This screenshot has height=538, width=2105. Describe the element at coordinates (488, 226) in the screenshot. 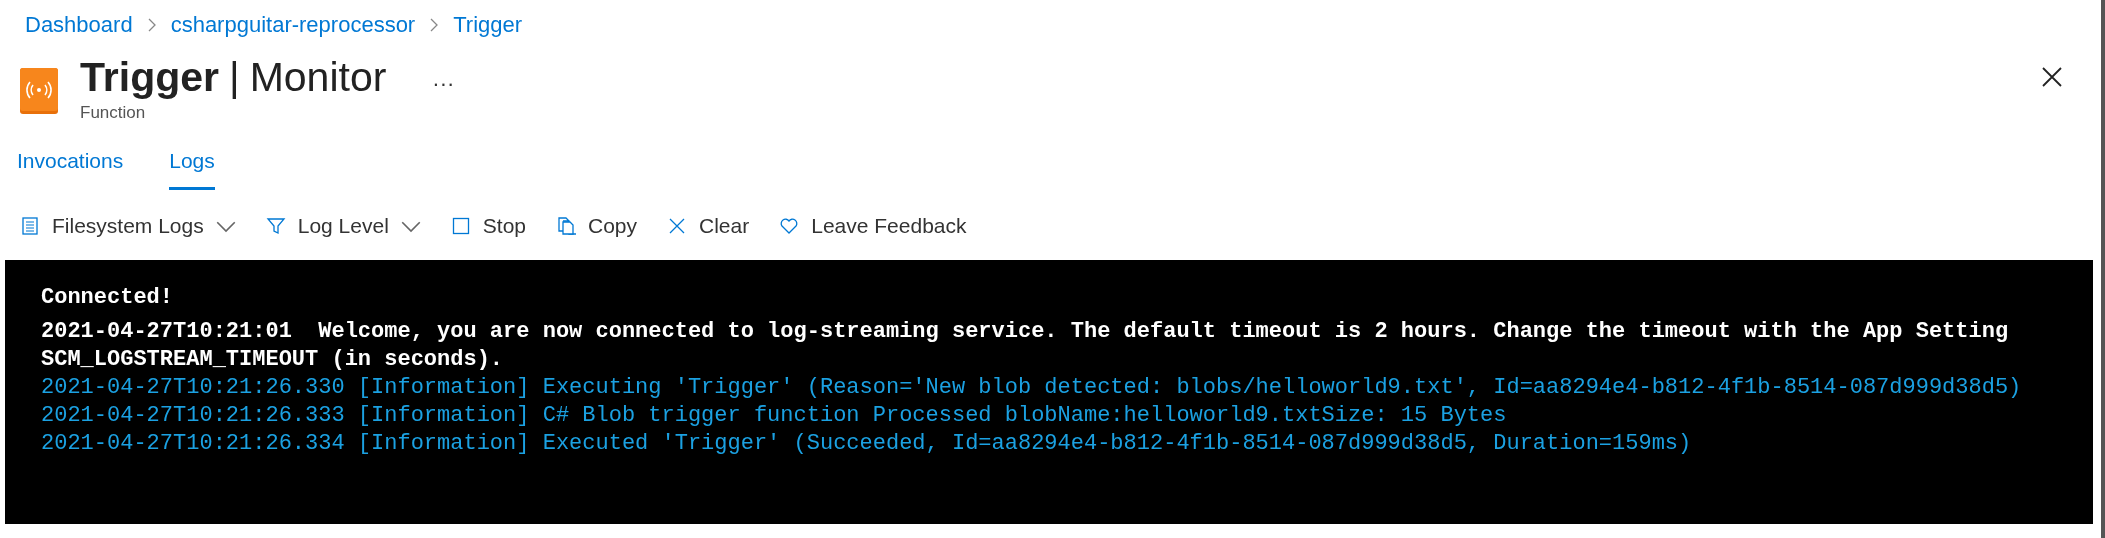

I see `toolbar-button: Stop` at that location.